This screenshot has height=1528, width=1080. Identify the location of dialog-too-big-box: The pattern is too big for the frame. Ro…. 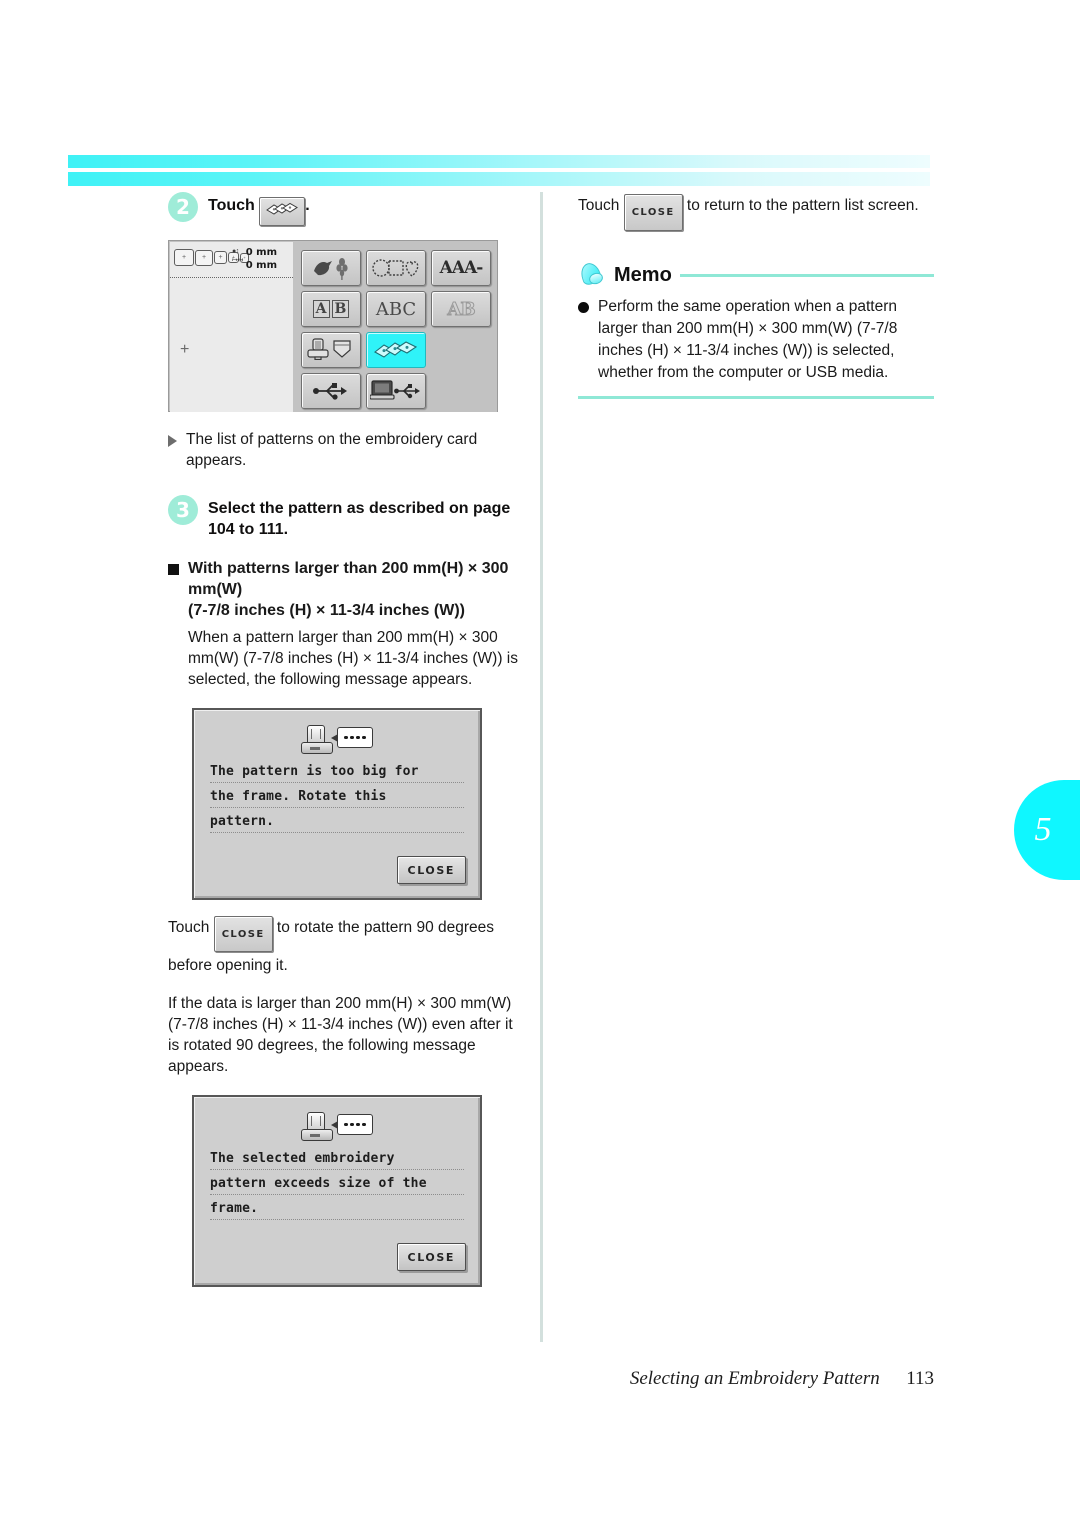
(337, 804).